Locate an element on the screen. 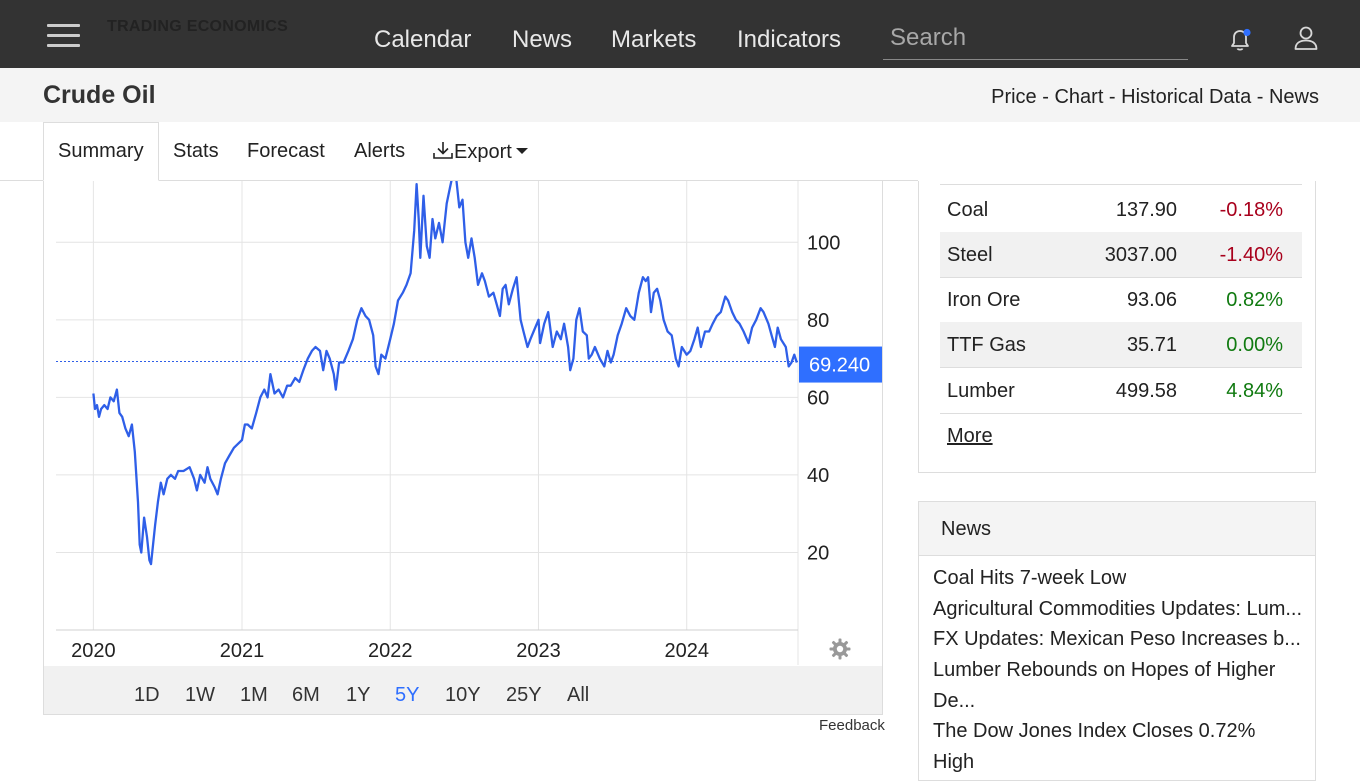 The width and height of the screenshot is (1360, 781). news-item: Coal Hits 7-week Low is located at coordinates (1029, 578).